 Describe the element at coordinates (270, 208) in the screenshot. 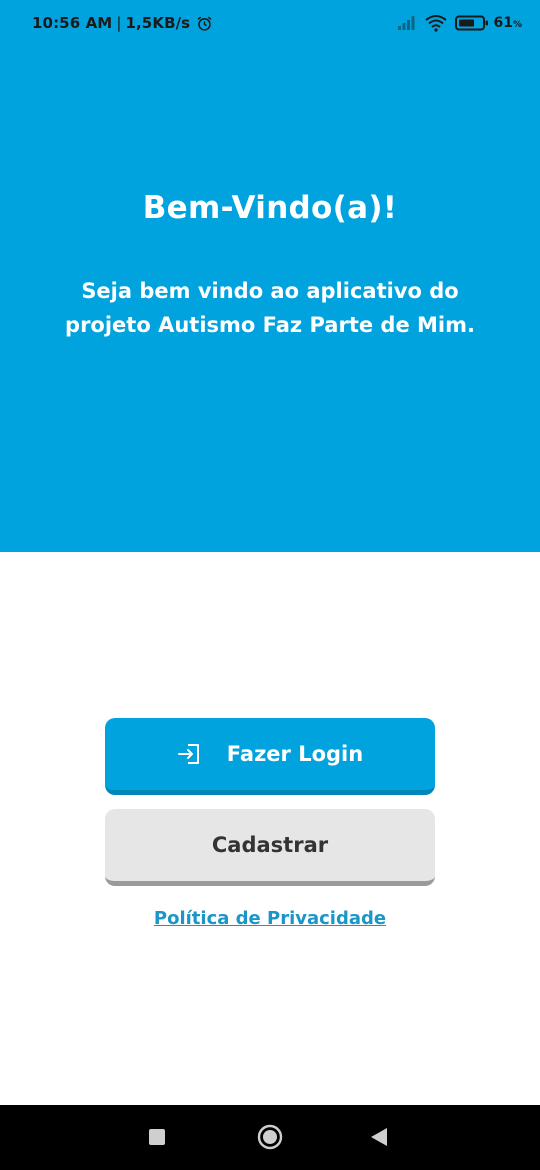

I see `welcome-title: Bem-Vindo(a)!` at that location.